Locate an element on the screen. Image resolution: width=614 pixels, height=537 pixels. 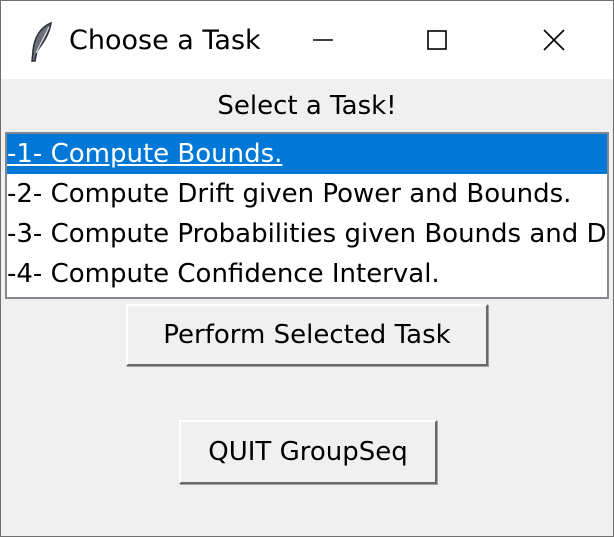
close-button is located at coordinates (554, 40).